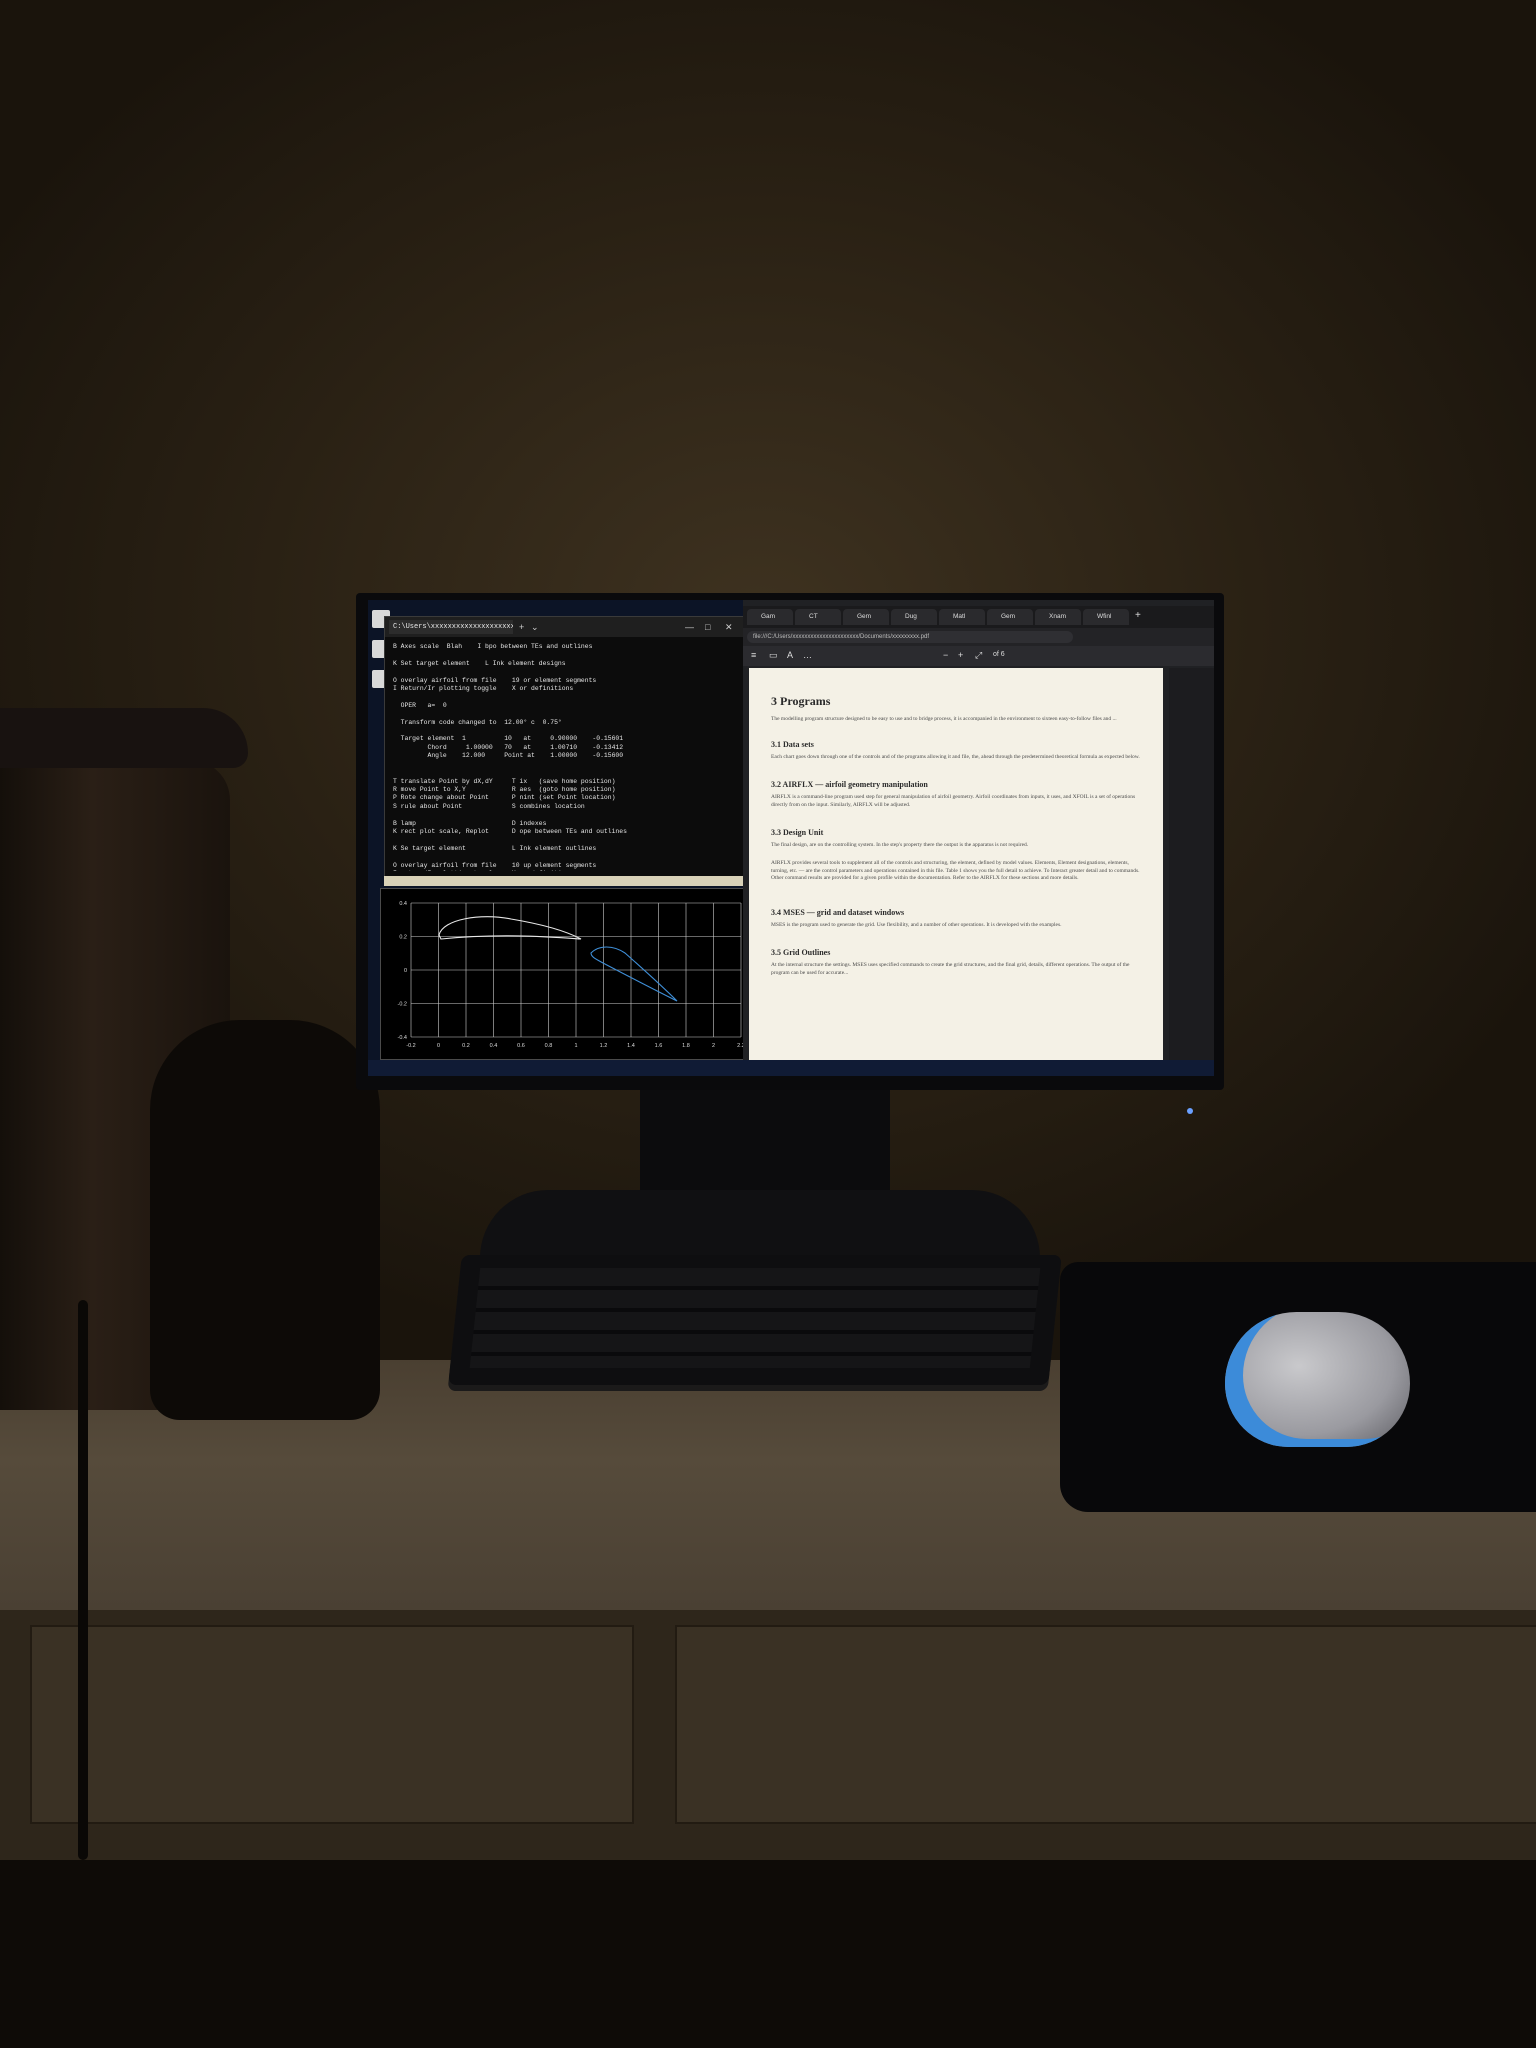  I want to click on x-tick-label: 1.2, so click(604, 1046).